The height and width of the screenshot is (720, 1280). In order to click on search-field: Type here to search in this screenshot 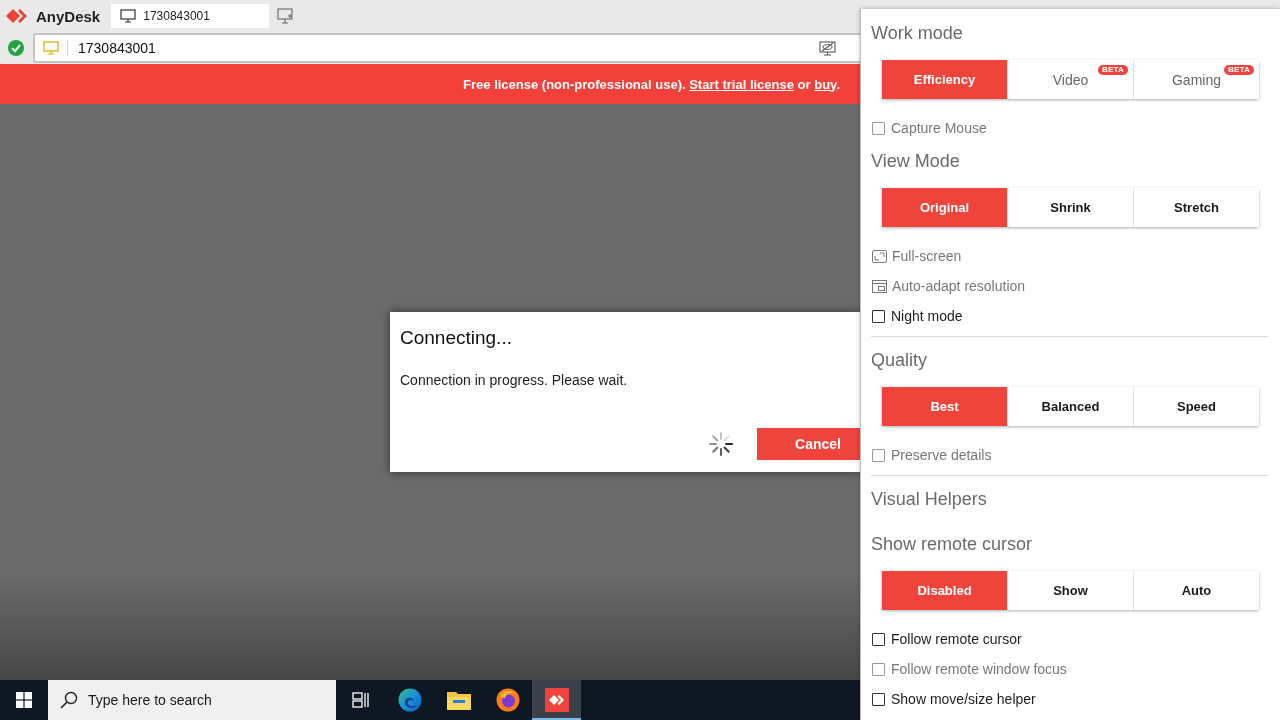, I will do `click(192, 700)`.